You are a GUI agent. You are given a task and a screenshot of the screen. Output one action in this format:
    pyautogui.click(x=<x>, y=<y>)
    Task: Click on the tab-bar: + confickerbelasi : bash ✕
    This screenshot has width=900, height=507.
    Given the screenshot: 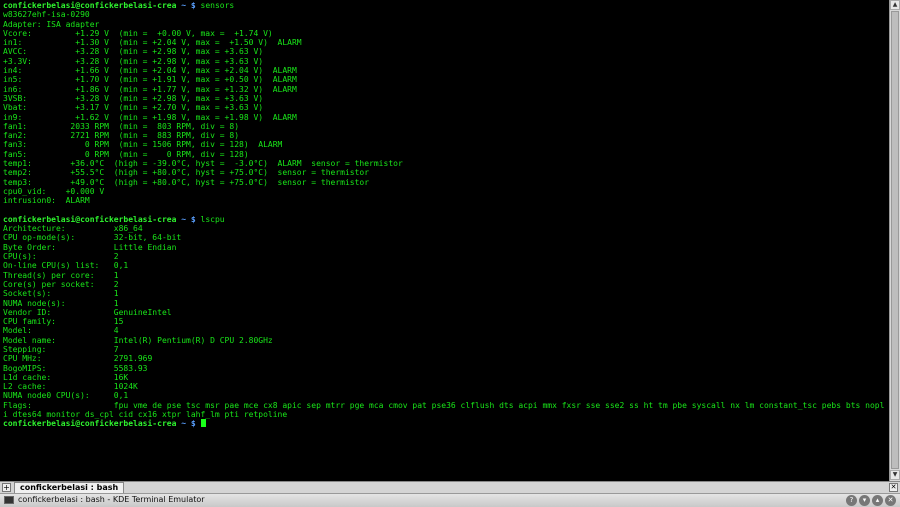 What is the action you would take?
    pyautogui.click(x=450, y=487)
    